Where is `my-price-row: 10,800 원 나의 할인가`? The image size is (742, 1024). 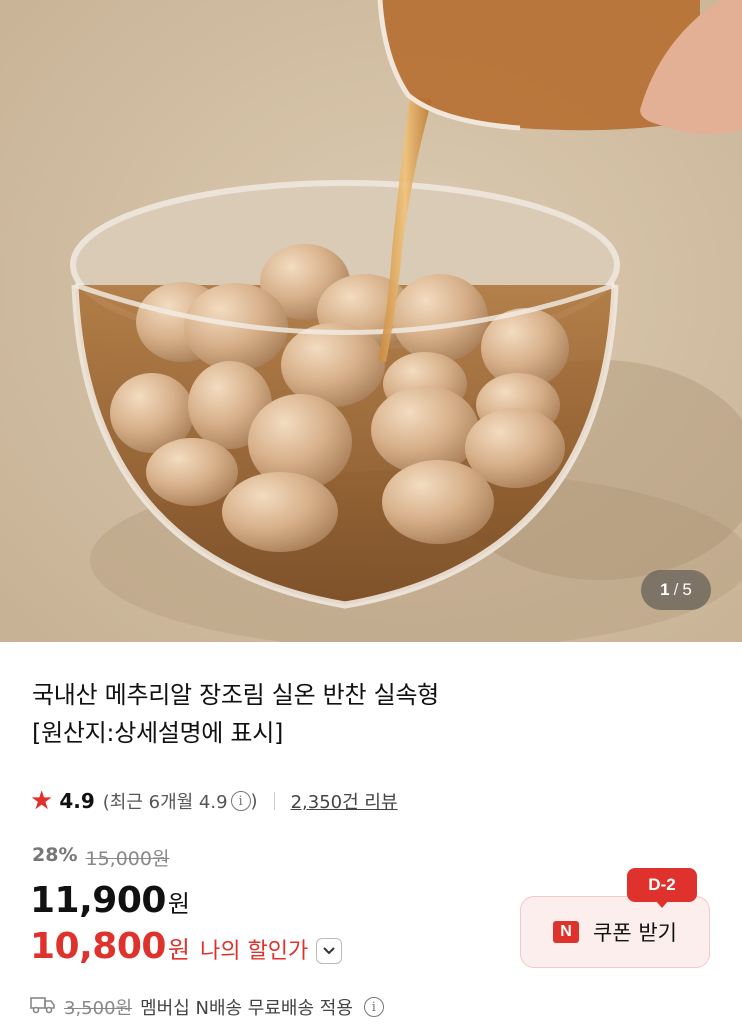
my-price-row: 10,800 원 나의 할인가 is located at coordinates (186, 946).